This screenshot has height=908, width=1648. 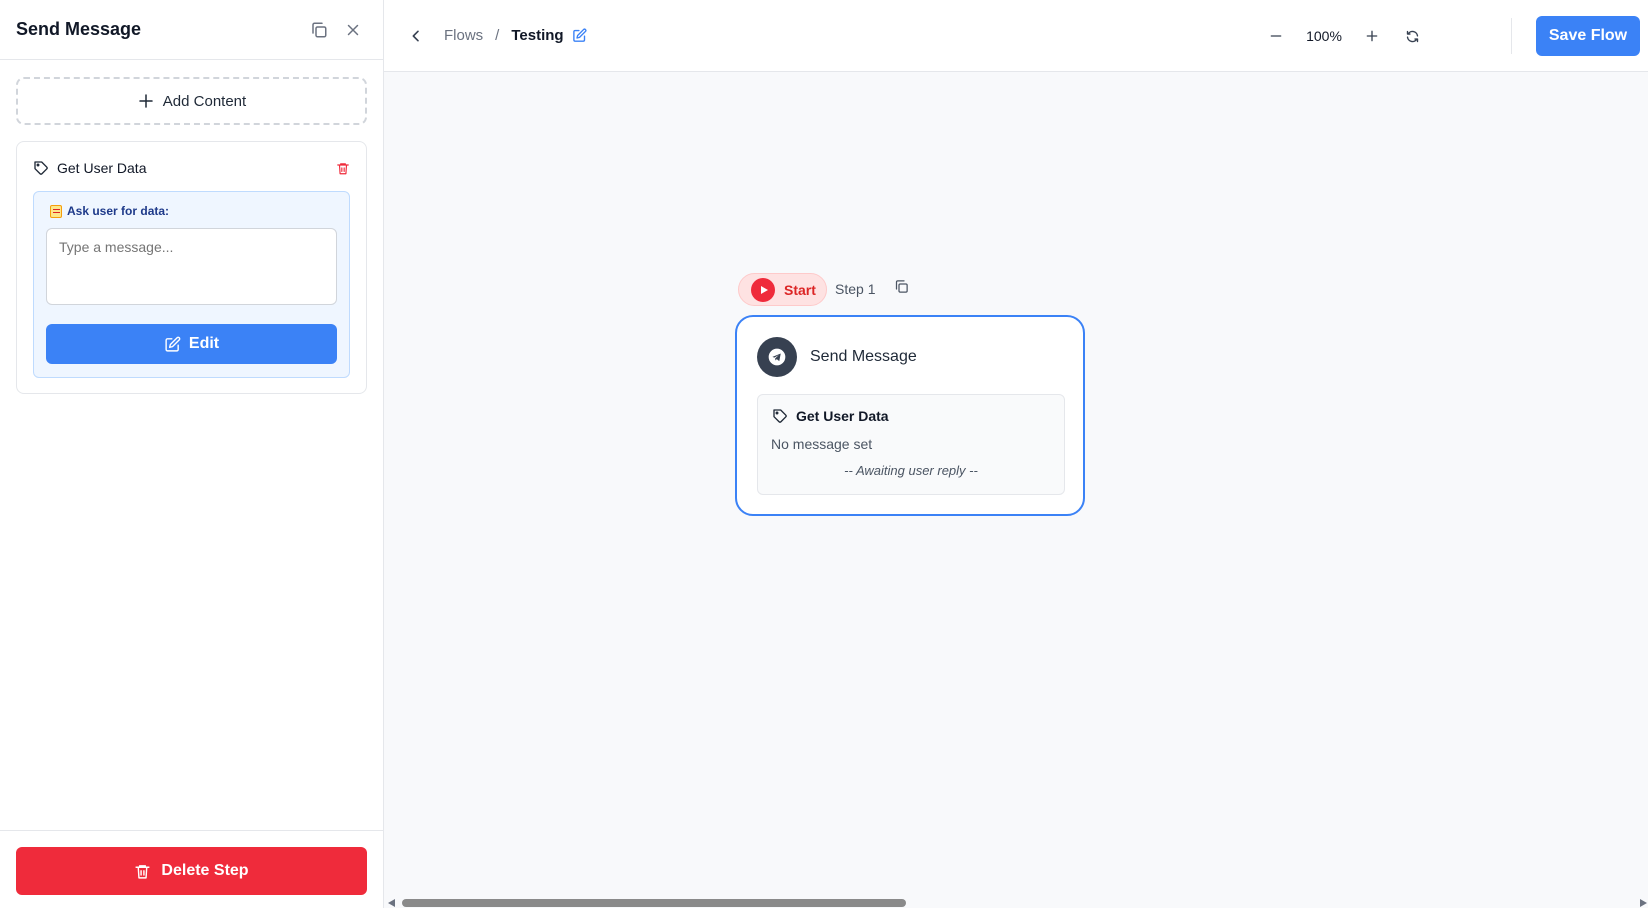 I want to click on start-label: Start, so click(x=800, y=289).